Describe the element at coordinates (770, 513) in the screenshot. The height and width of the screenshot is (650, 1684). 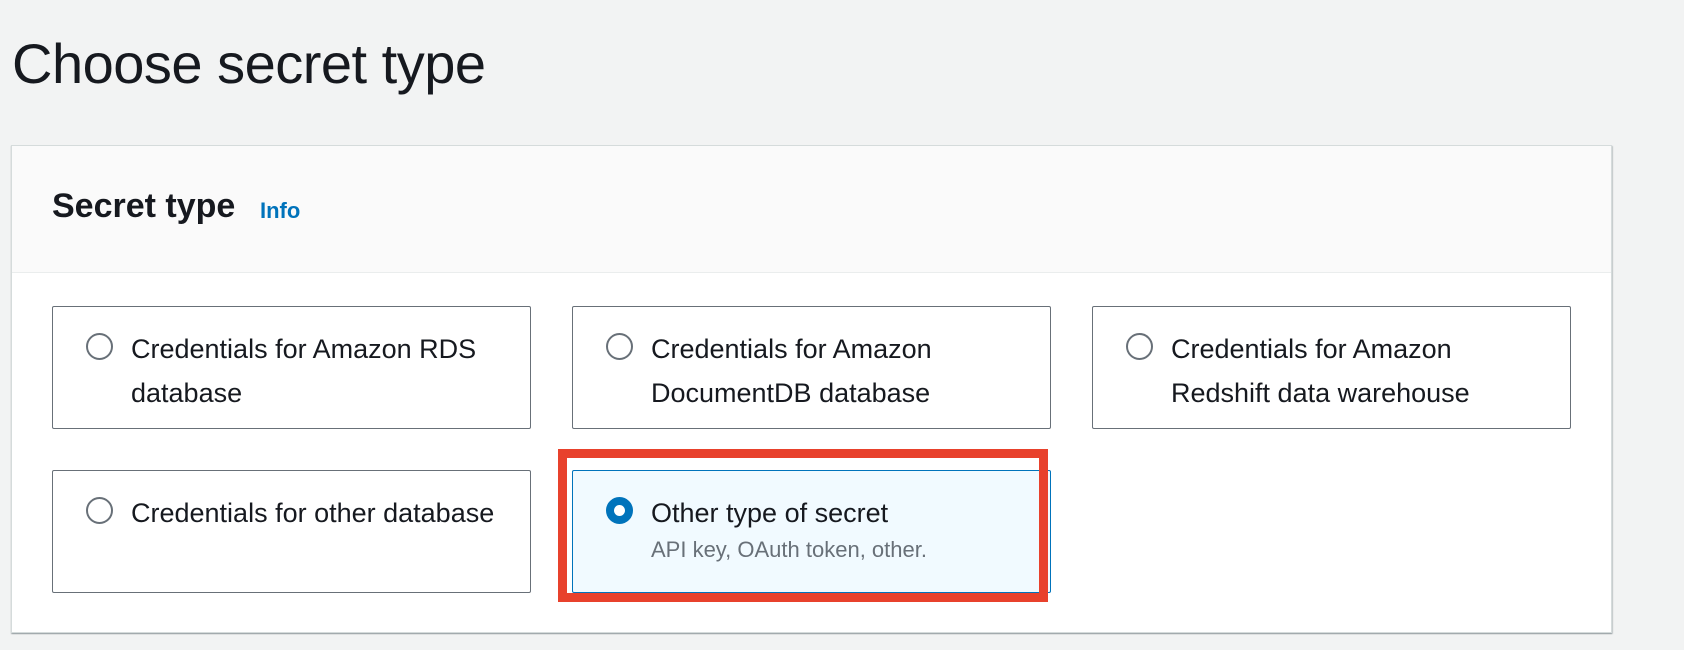
I see `option-label: Other type of secret` at that location.